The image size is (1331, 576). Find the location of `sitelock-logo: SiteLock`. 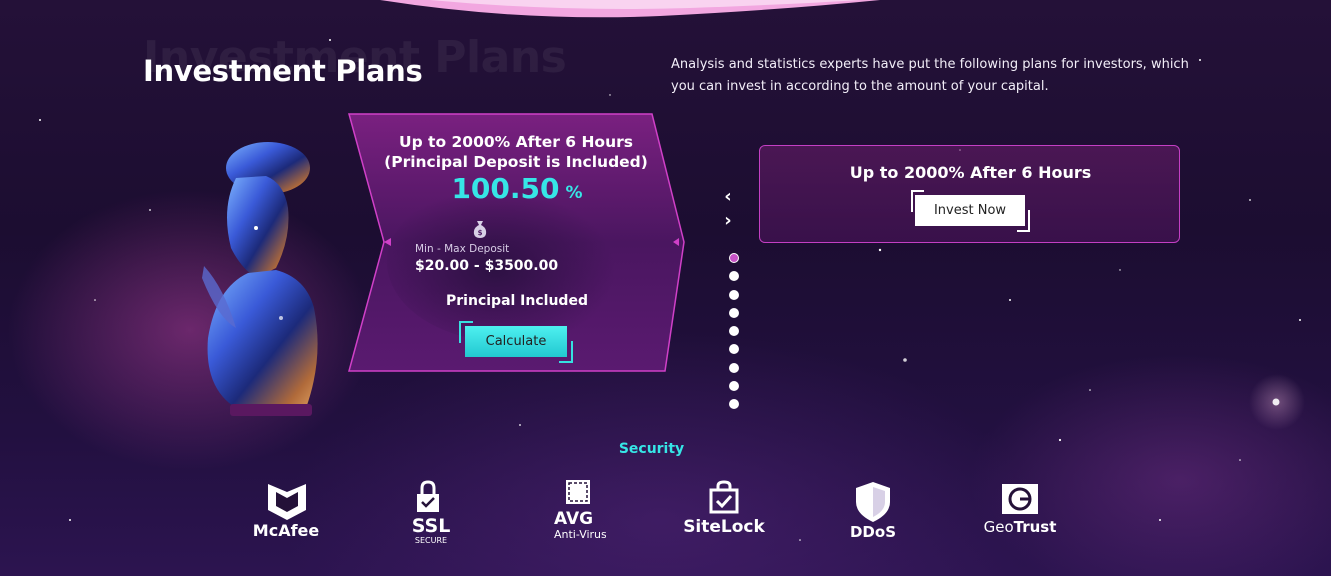

sitelock-logo: SiteLock is located at coordinates (726, 515).